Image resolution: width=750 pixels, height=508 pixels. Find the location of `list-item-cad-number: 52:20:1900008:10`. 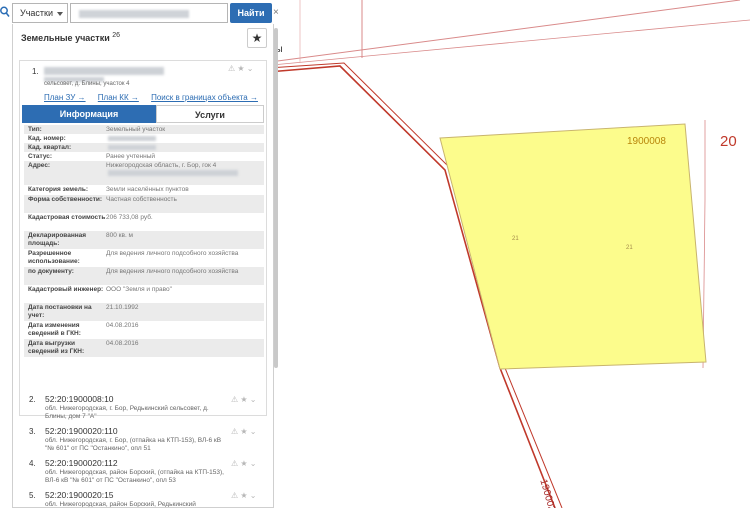

list-item-cad-number: 52:20:1900008:10 is located at coordinates (79, 399).